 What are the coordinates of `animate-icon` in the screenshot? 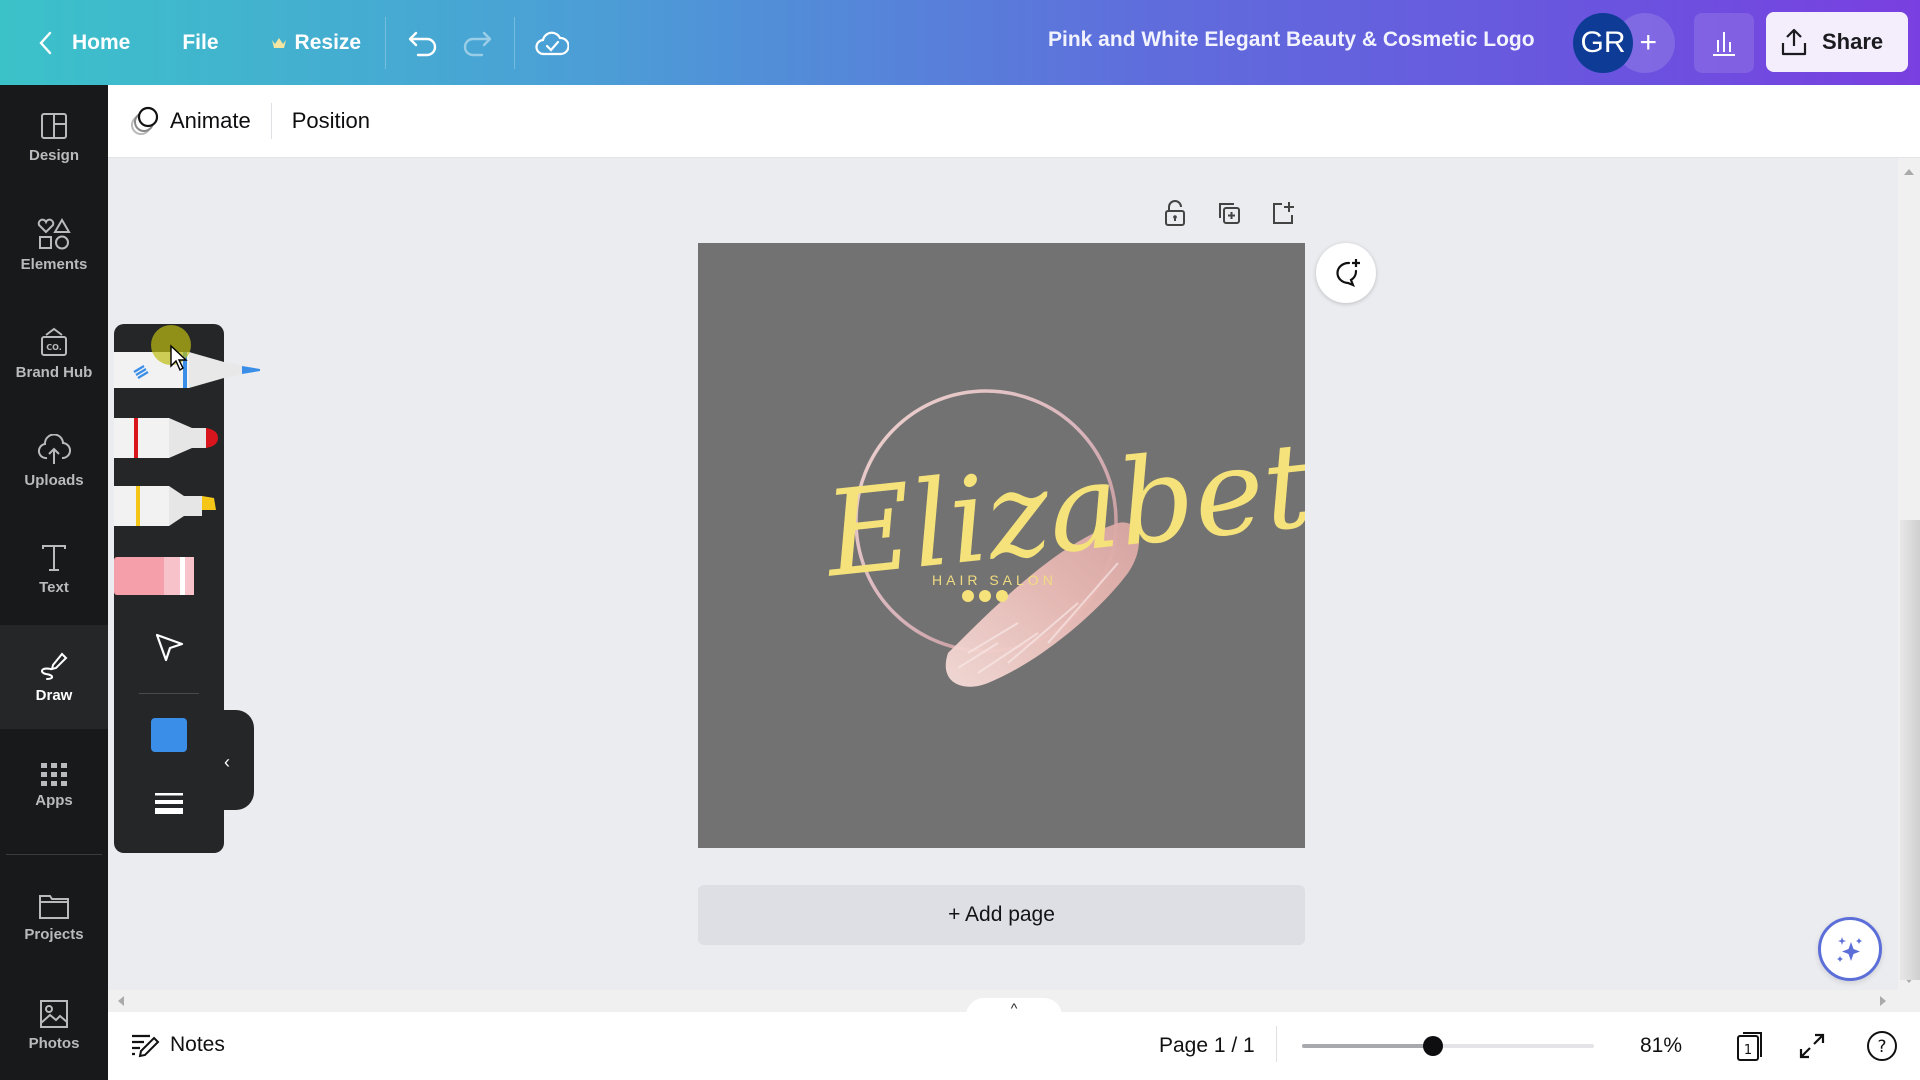 It's located at (145, 120).